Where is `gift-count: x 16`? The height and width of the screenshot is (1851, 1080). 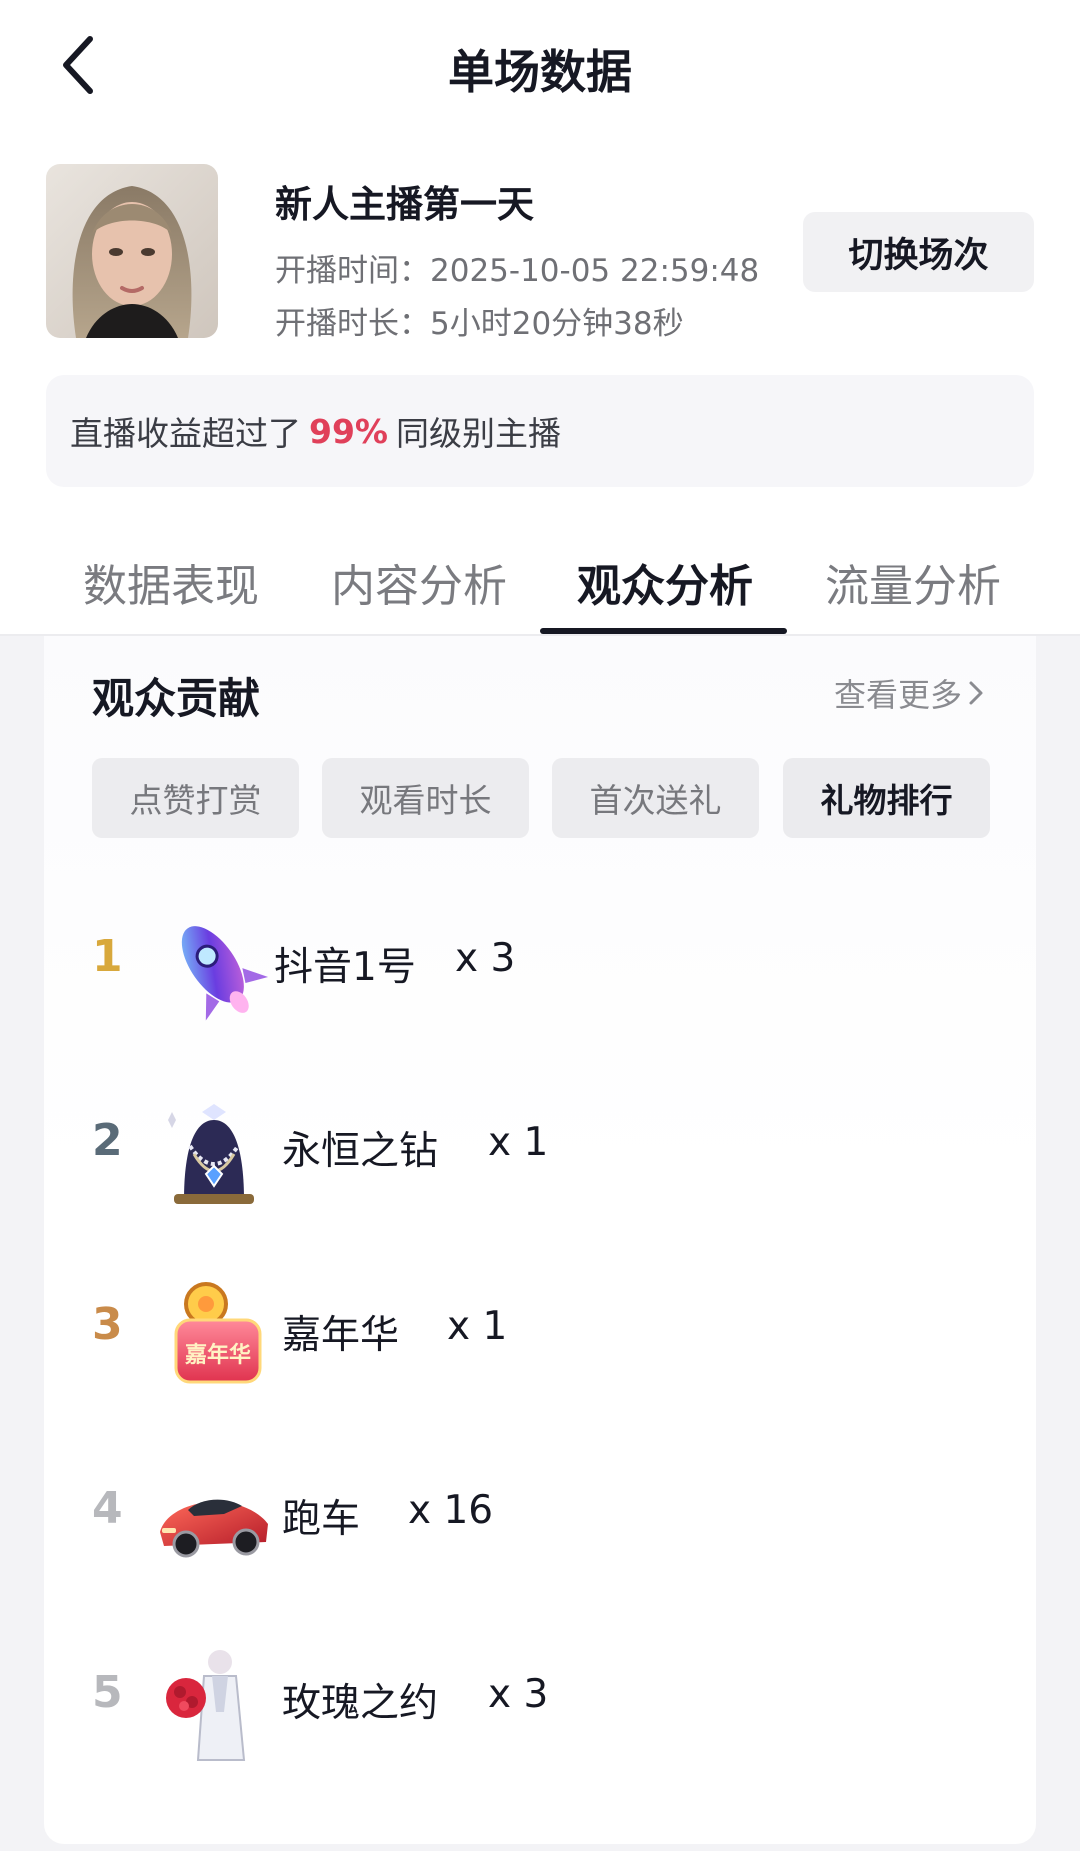
gift-count: x 16 is located at coordinates (451, 1510).